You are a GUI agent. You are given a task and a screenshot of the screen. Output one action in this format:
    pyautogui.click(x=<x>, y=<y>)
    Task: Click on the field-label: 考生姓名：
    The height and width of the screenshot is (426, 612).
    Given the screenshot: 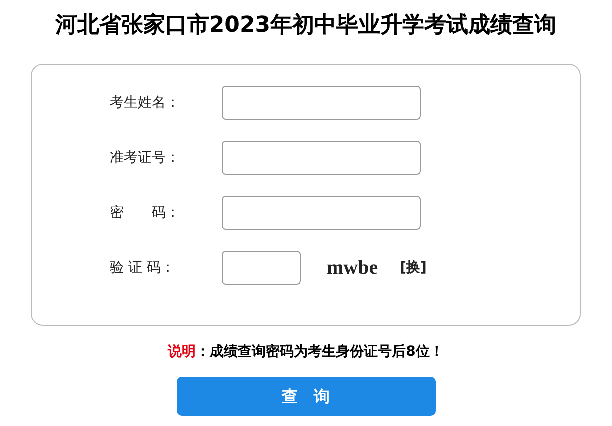 What is the action you would take?
    pyautogui.click(x=145, y=103)
    